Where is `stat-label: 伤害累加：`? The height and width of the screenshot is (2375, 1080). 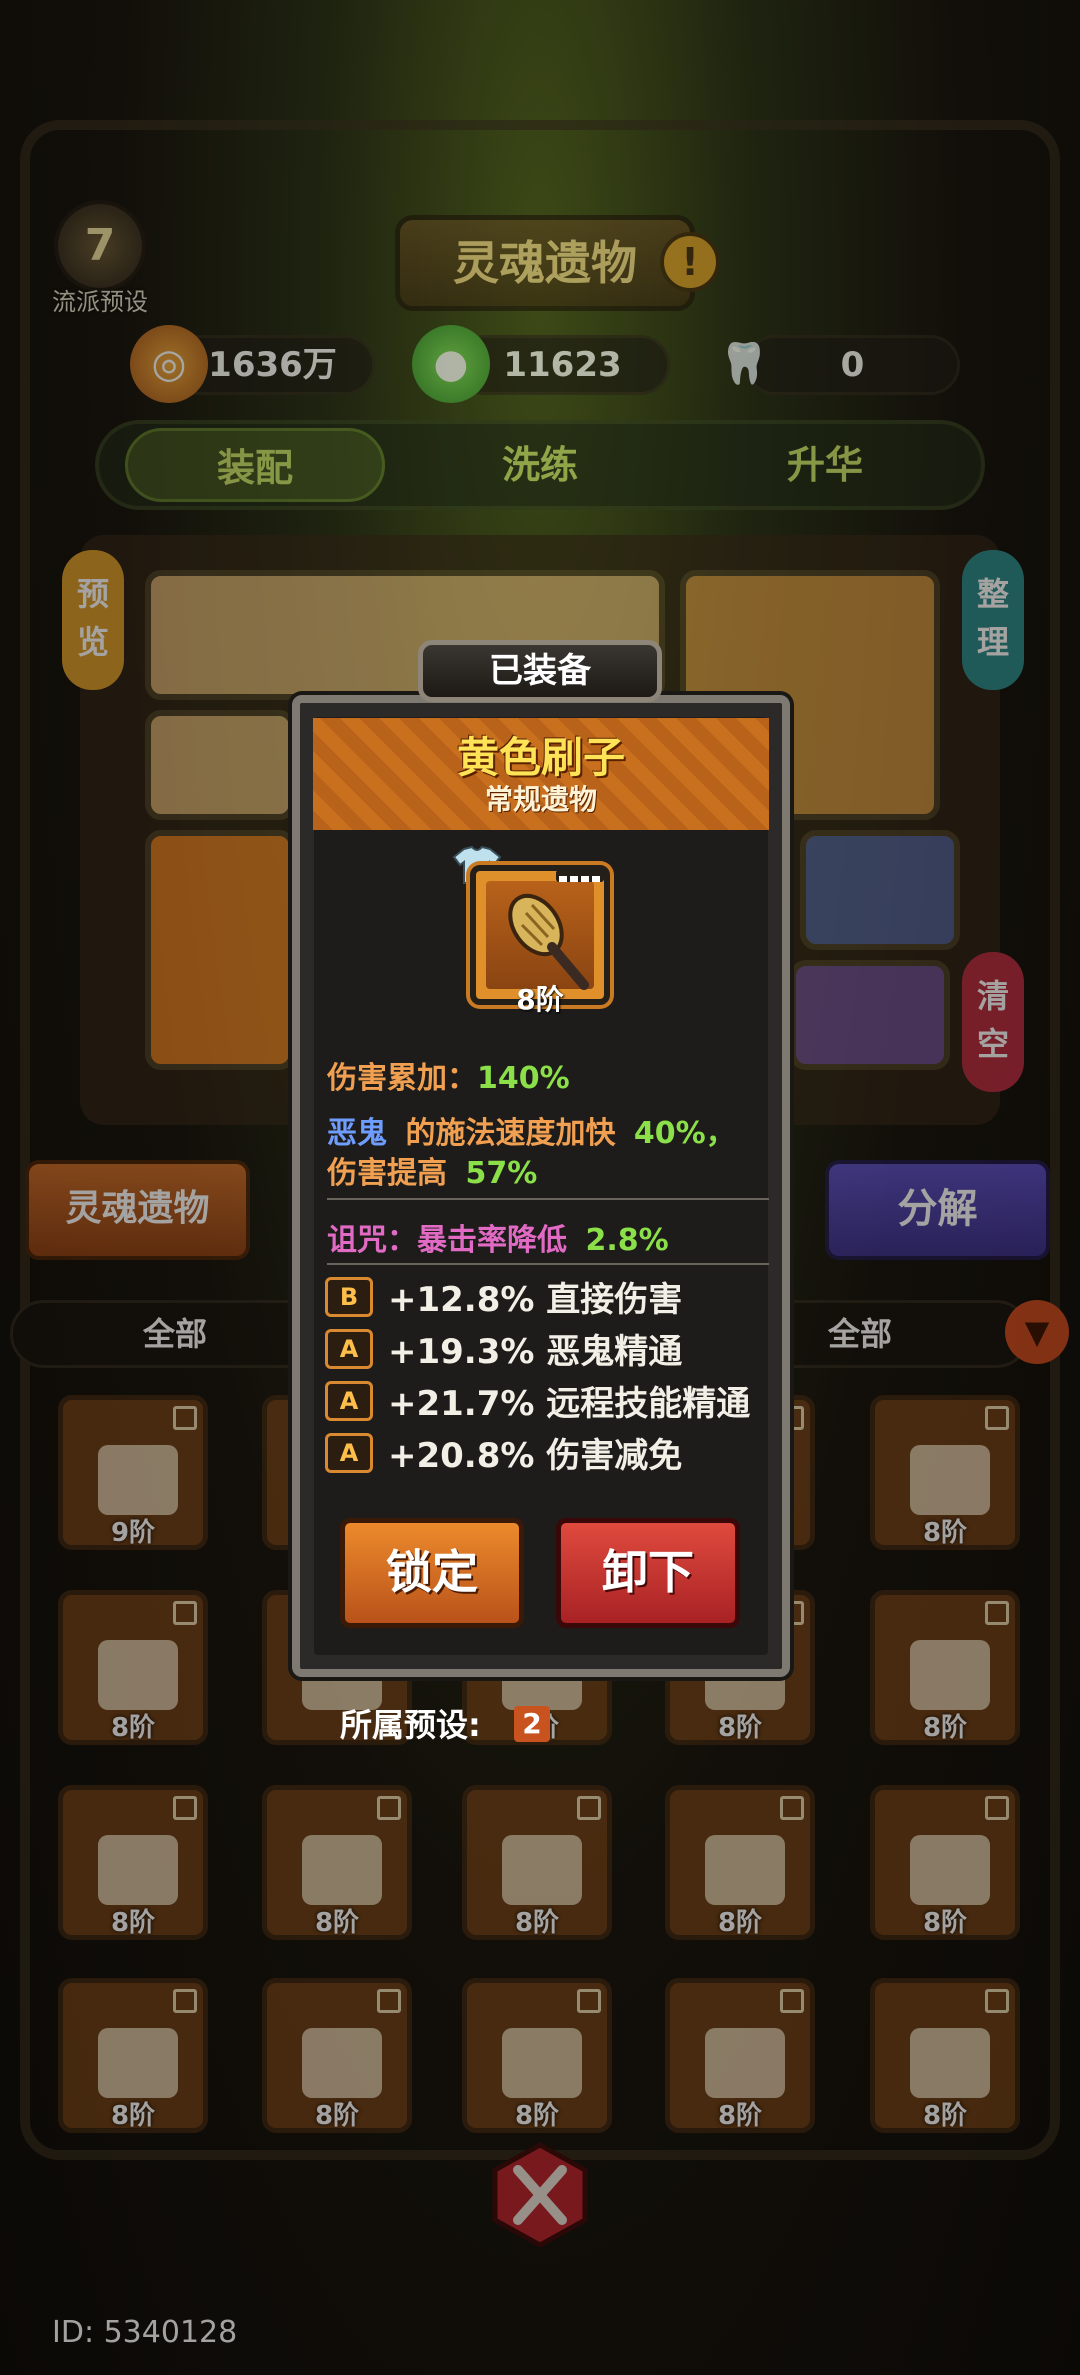
stat-label: 伤害累加： is located at coordinates (402, 1078).